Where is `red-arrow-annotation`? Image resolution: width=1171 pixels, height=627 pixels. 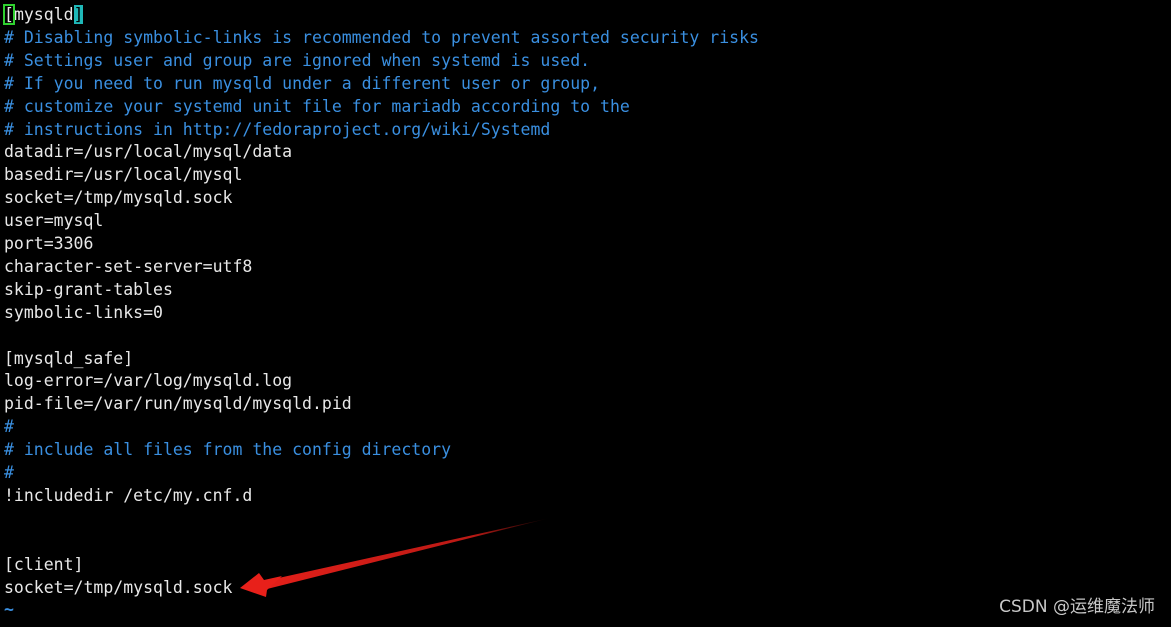
red-arrow-annotation is located at coordinates (395, 557).